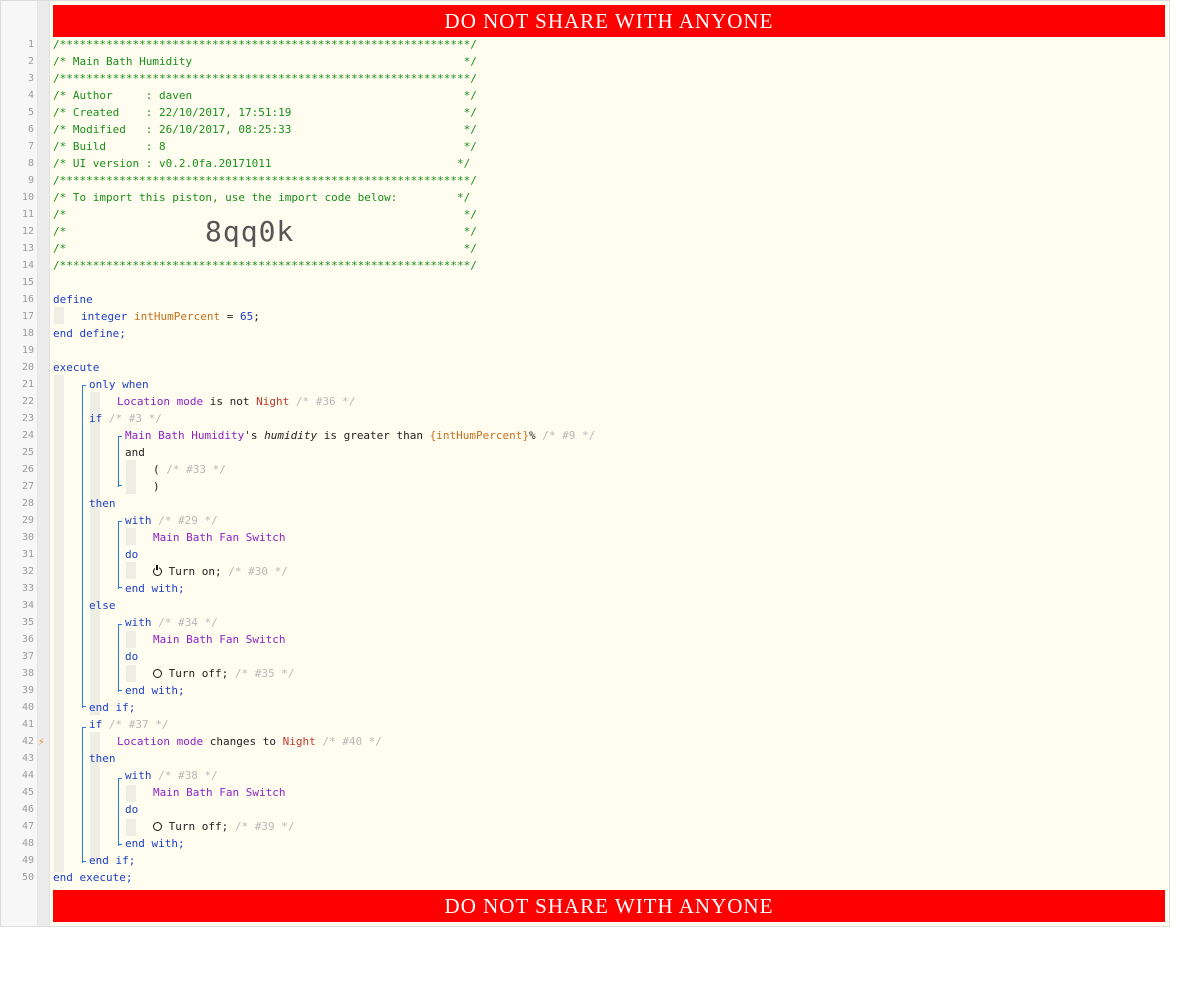 This screenshot has height=999, width=1178. What do you see at coordinates (27, 809) in the screenshot?
I see `line-number: 46` at bounding box center [27, 809].